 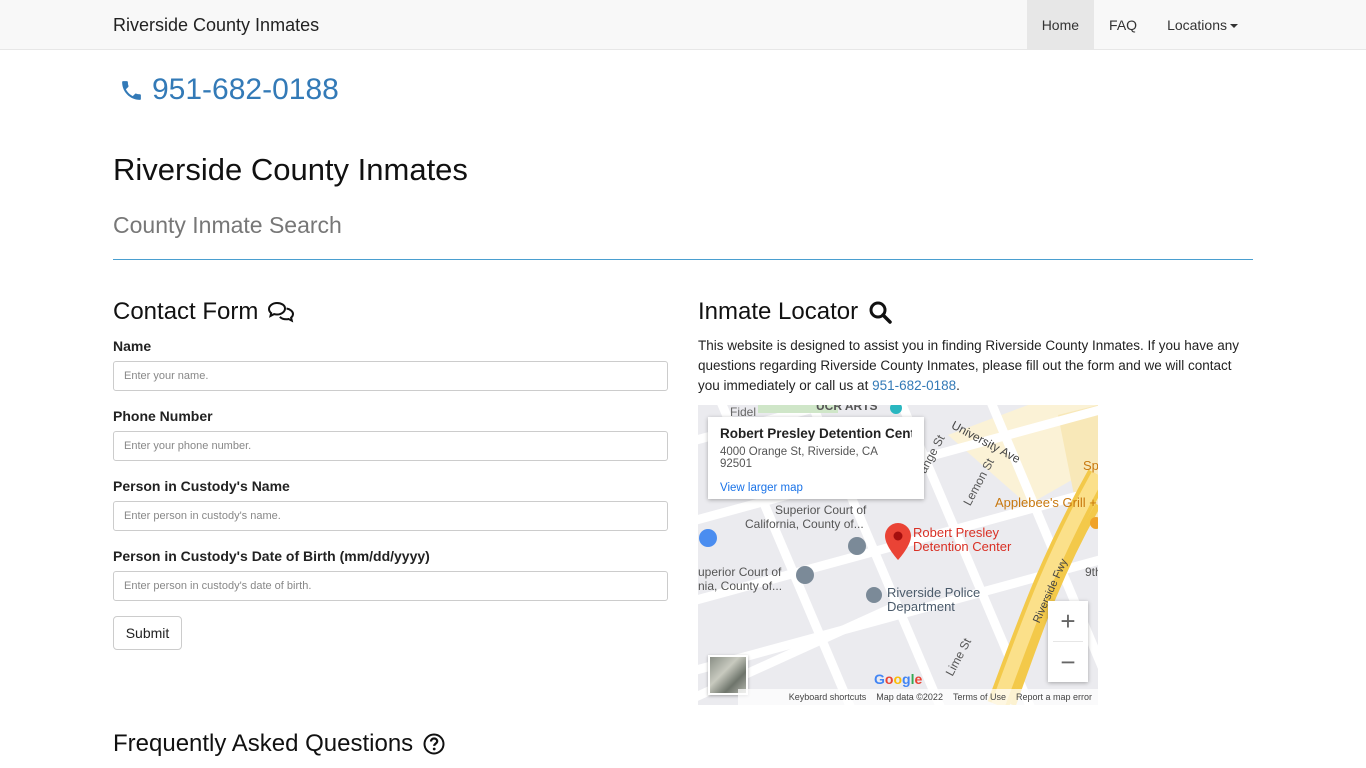 I want to click on divider, so click(x=683, y=259).